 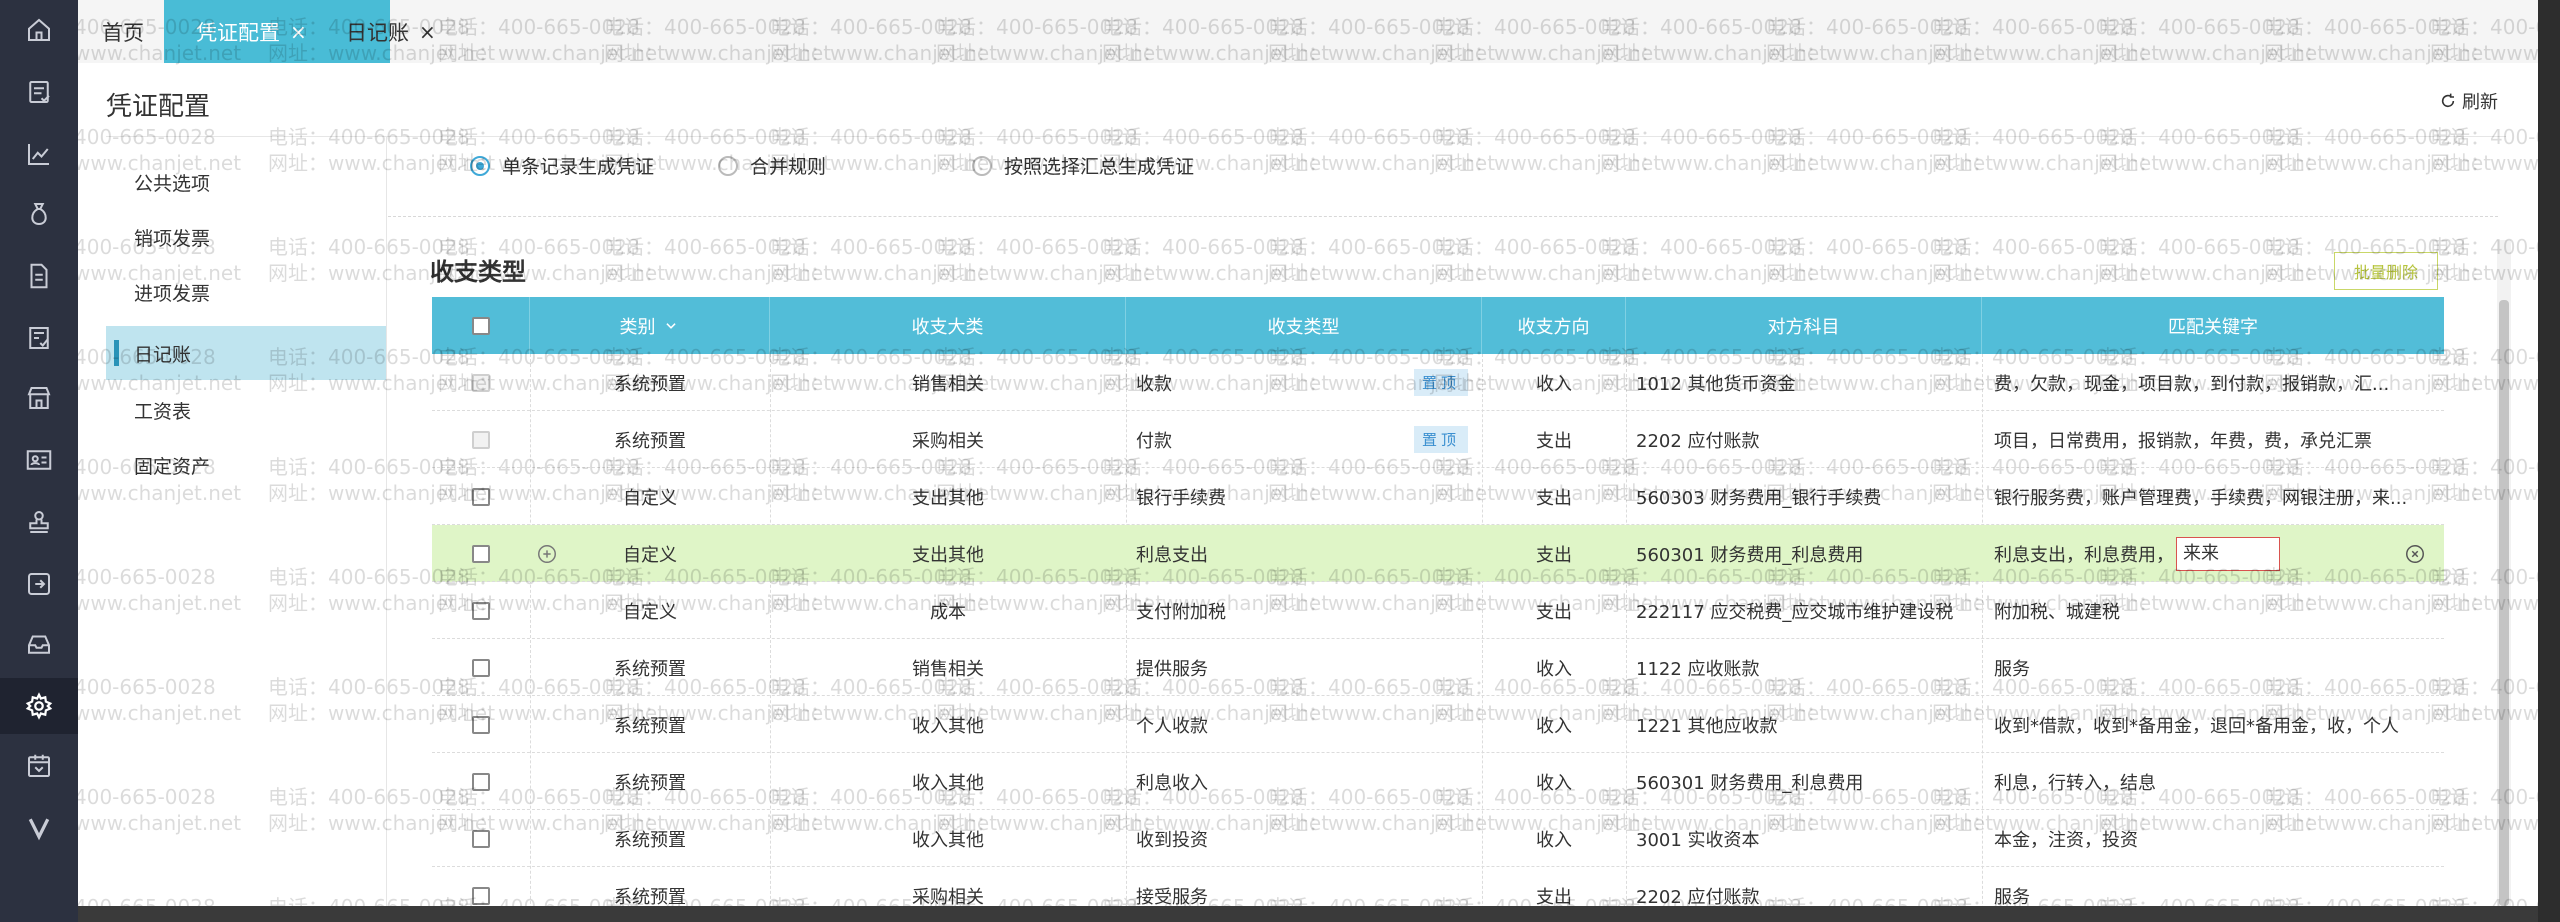 I want to click on keywords-cell: 服务, so click(x=2012, y=896).